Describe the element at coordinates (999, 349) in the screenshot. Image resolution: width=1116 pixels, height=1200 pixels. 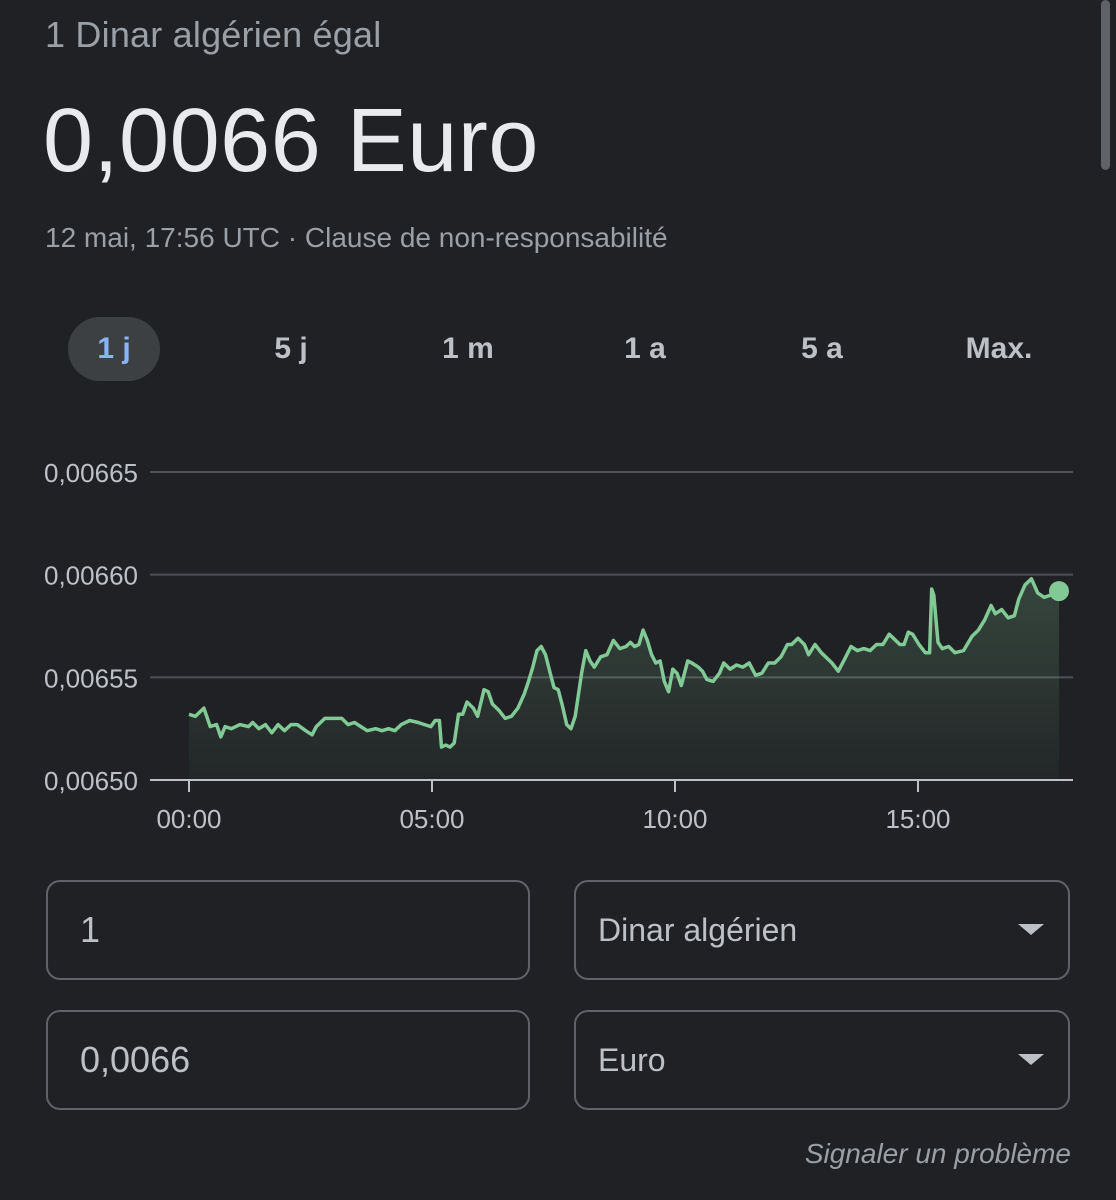
I see `tab-max: Max.` at that location.